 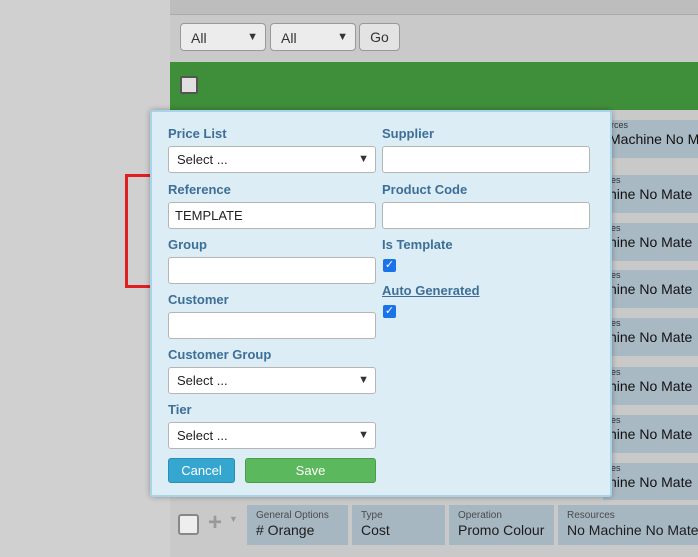 I want to click on product-code-input, so click(x=486, y=215).